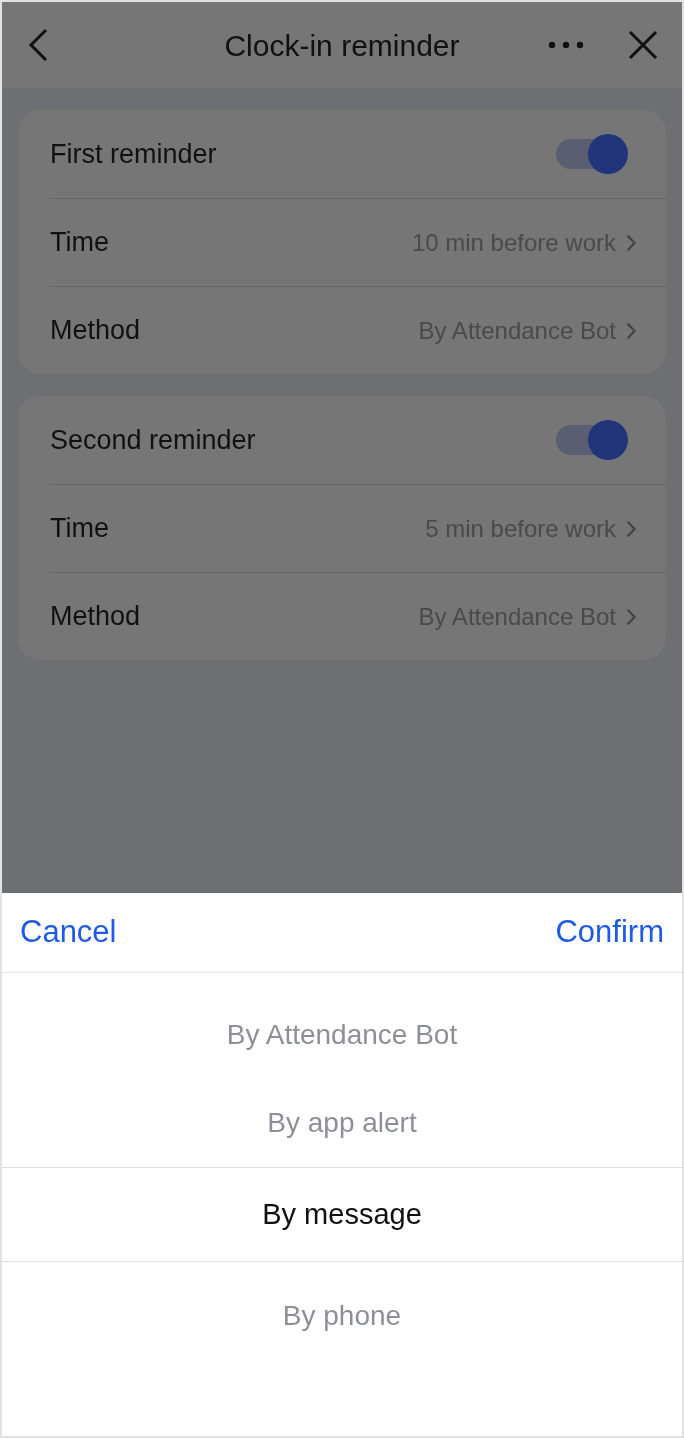 This screenshot has height=1438, width=684. What do you see at coordinates (342, 1123) in the screenshot?
I see `picker-option: By app alert` at bounding box center [342, 1123].